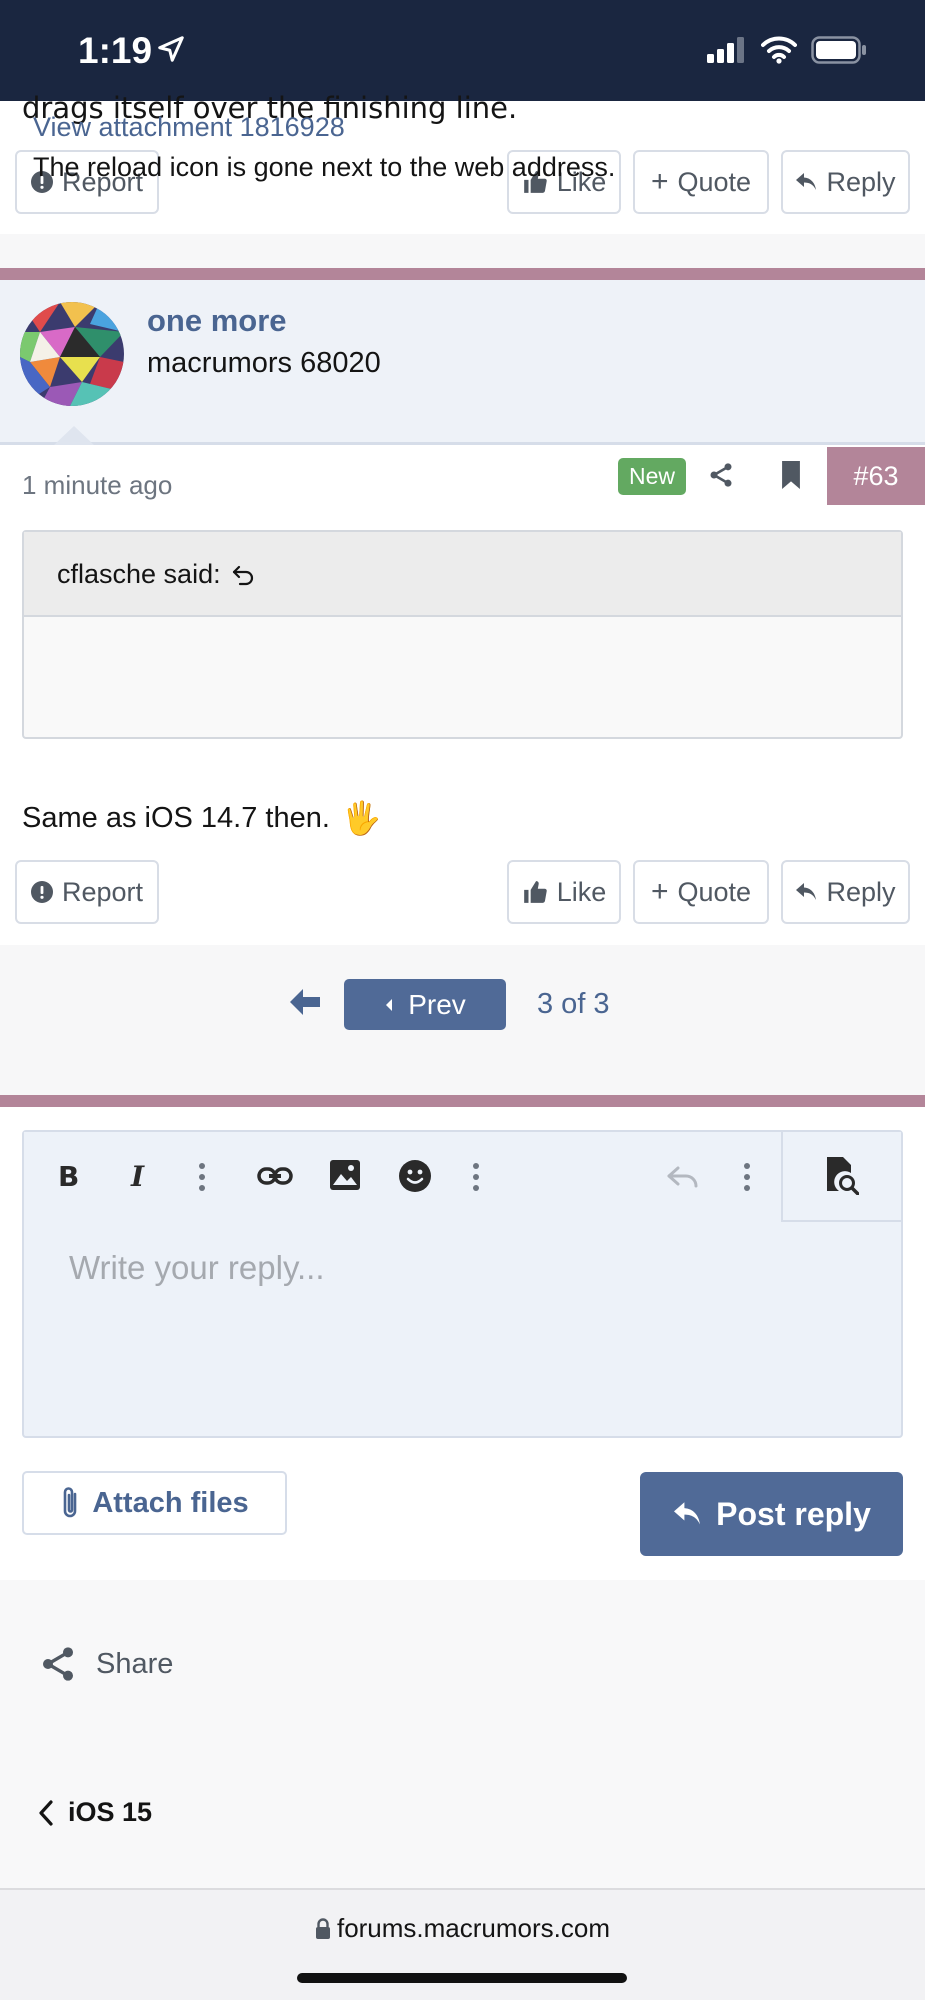  Describe the element at coordinates (135, 1663) in the screenshot. I see `share-label: Share` at that location.